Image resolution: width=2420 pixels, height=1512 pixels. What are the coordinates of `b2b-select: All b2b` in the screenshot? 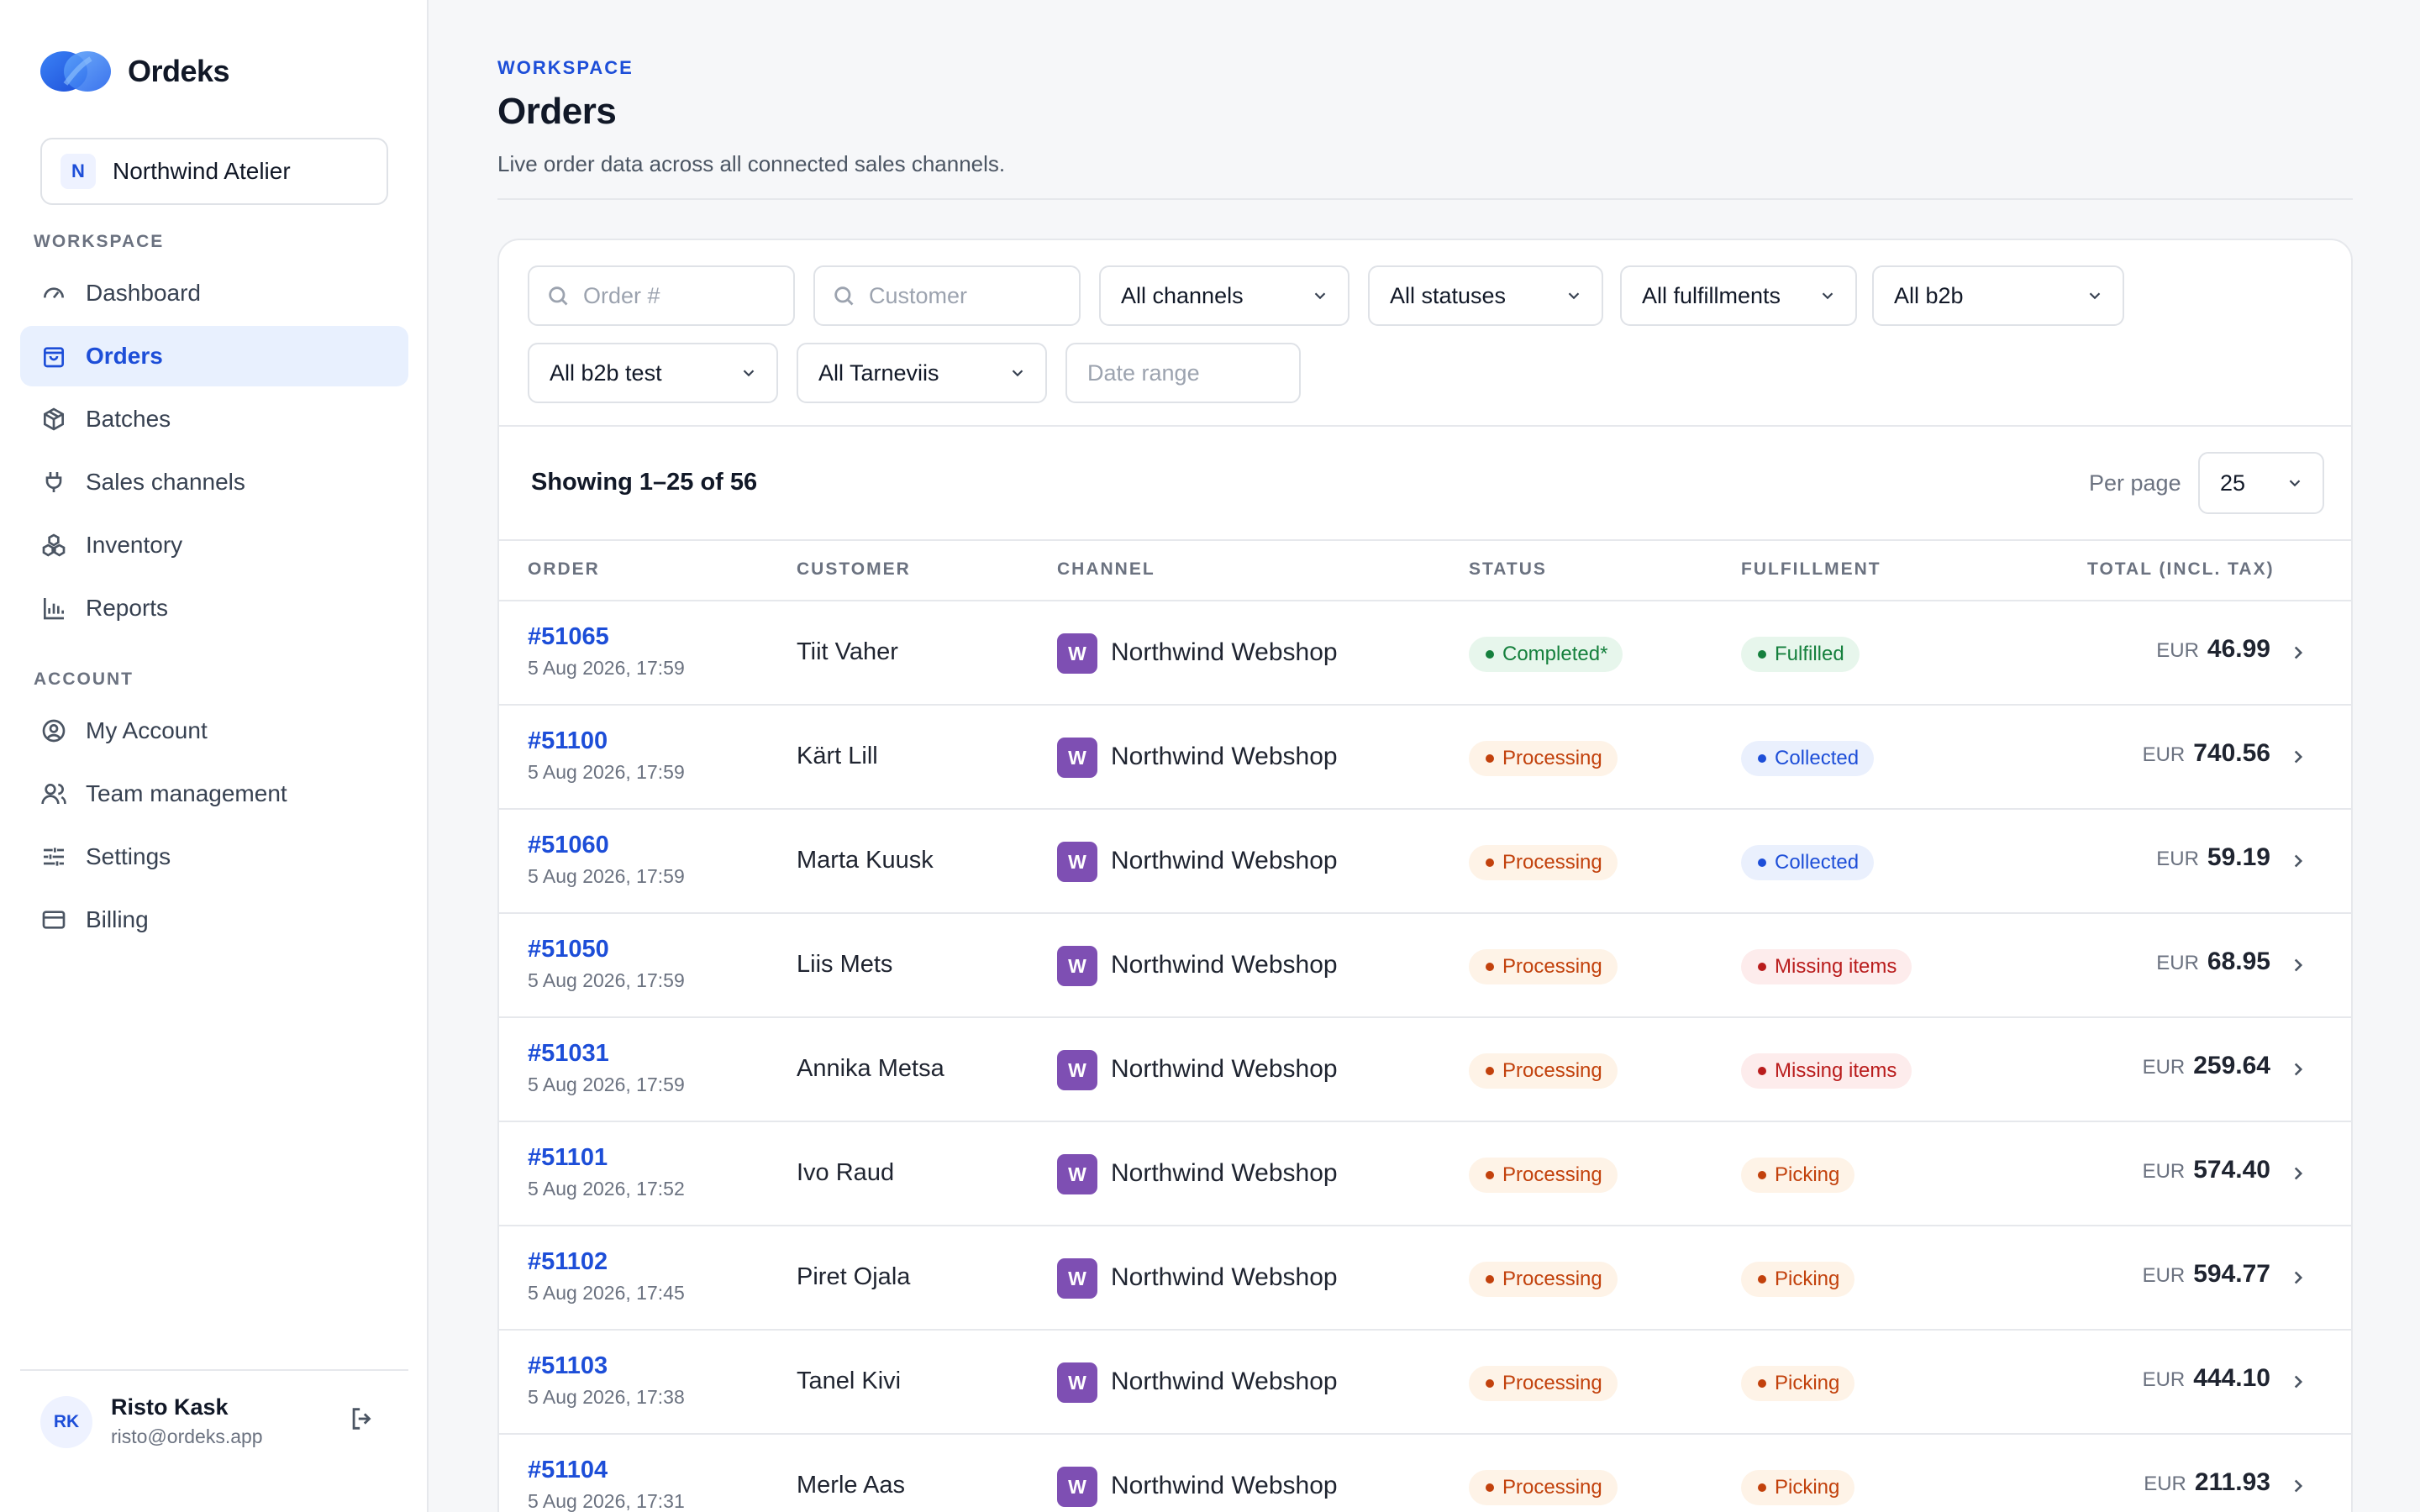 It's located at (1998, 295).